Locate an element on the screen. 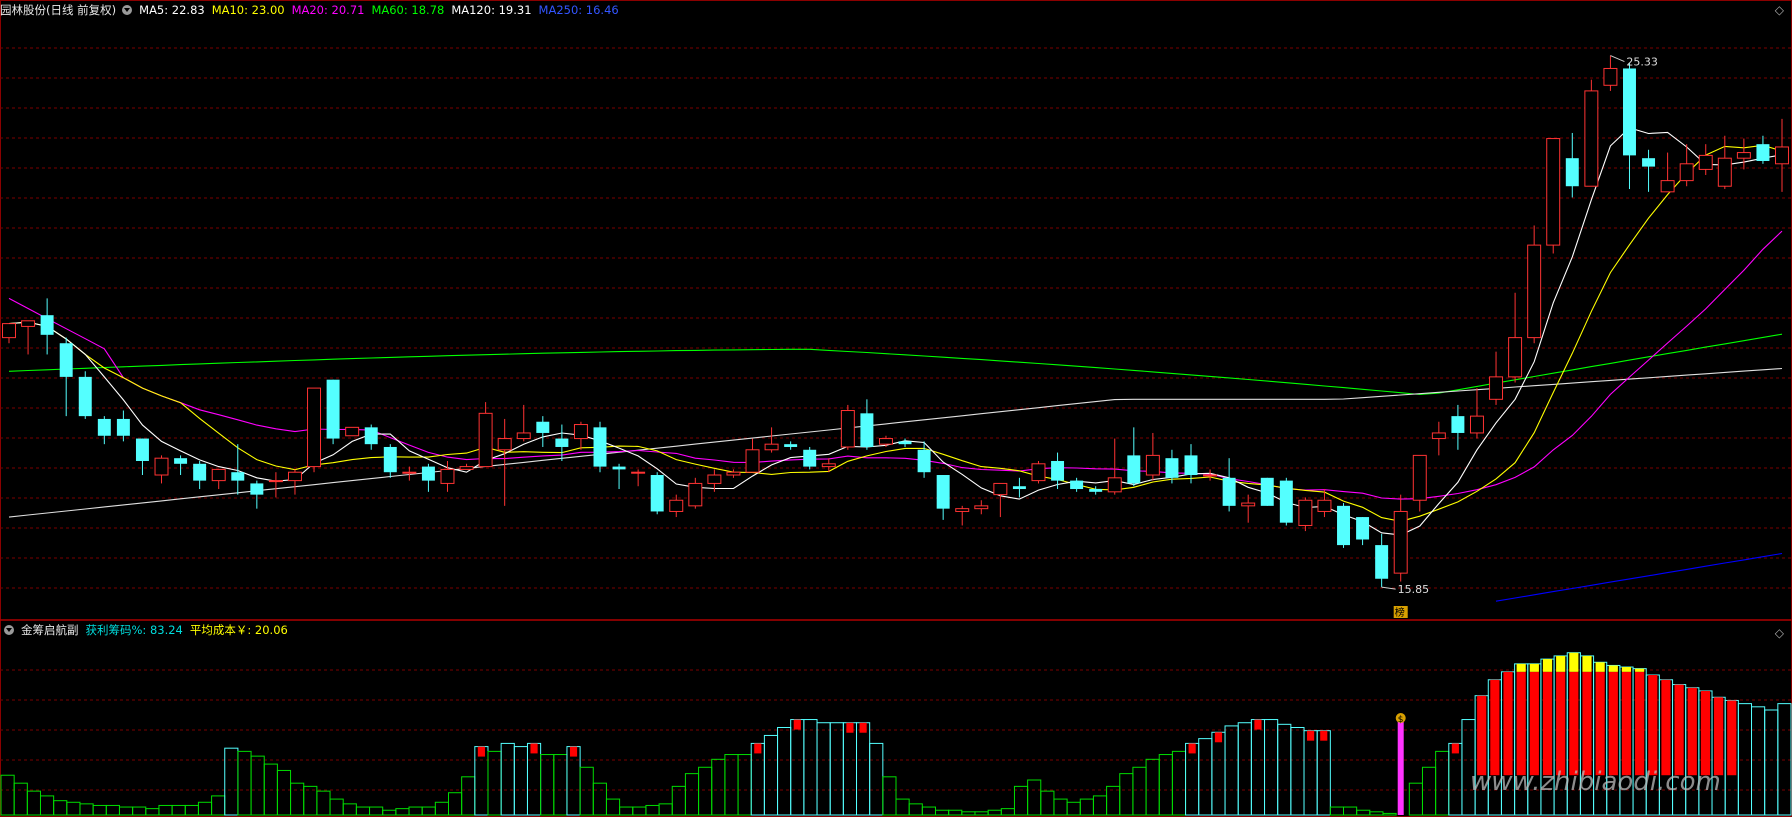 The height and width of the screenshot is (817, 1792). stock-name-title: 园林股份(日线 前复权) is located at coordinates (58, 10).